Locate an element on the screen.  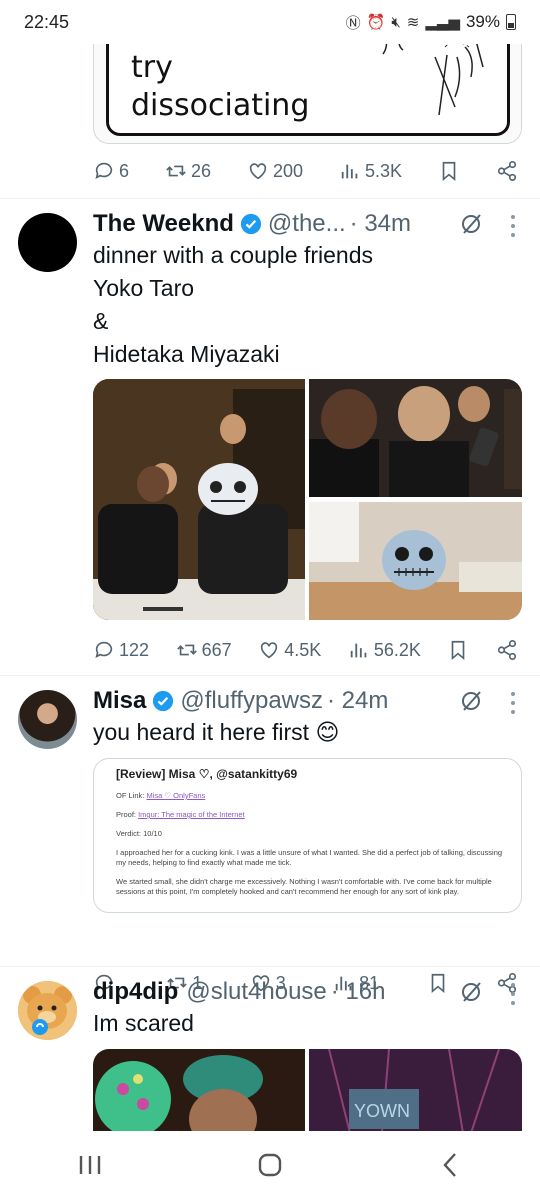
battery-icon is located at coordinates (511, 22).